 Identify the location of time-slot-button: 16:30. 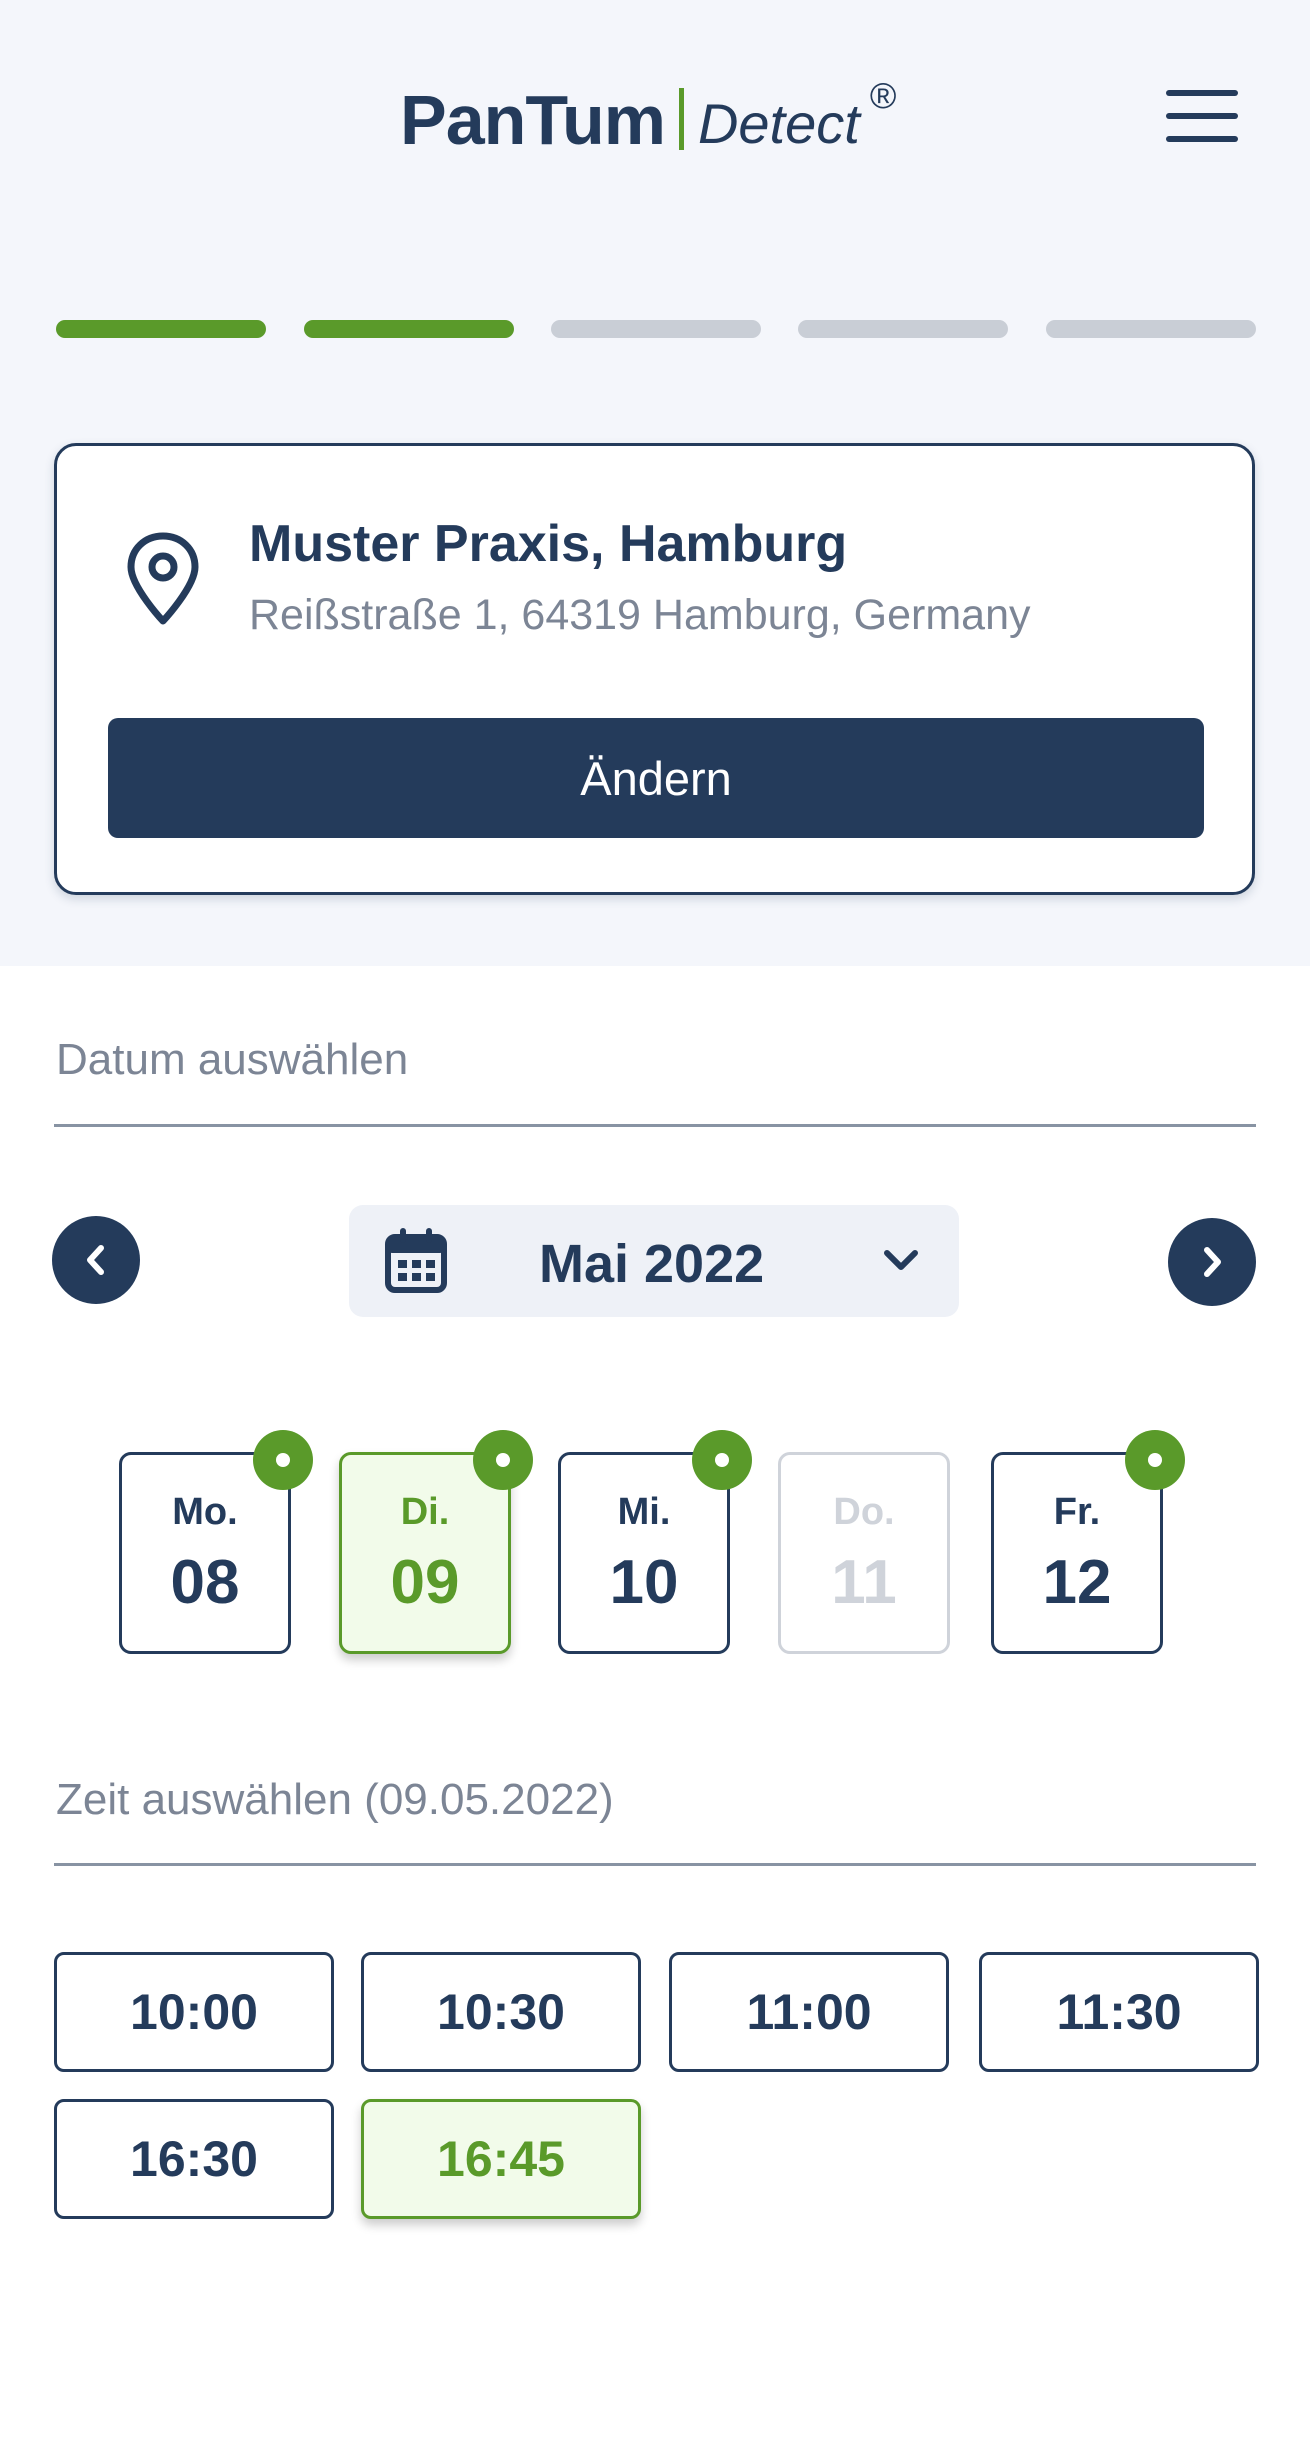
(194, 2159).